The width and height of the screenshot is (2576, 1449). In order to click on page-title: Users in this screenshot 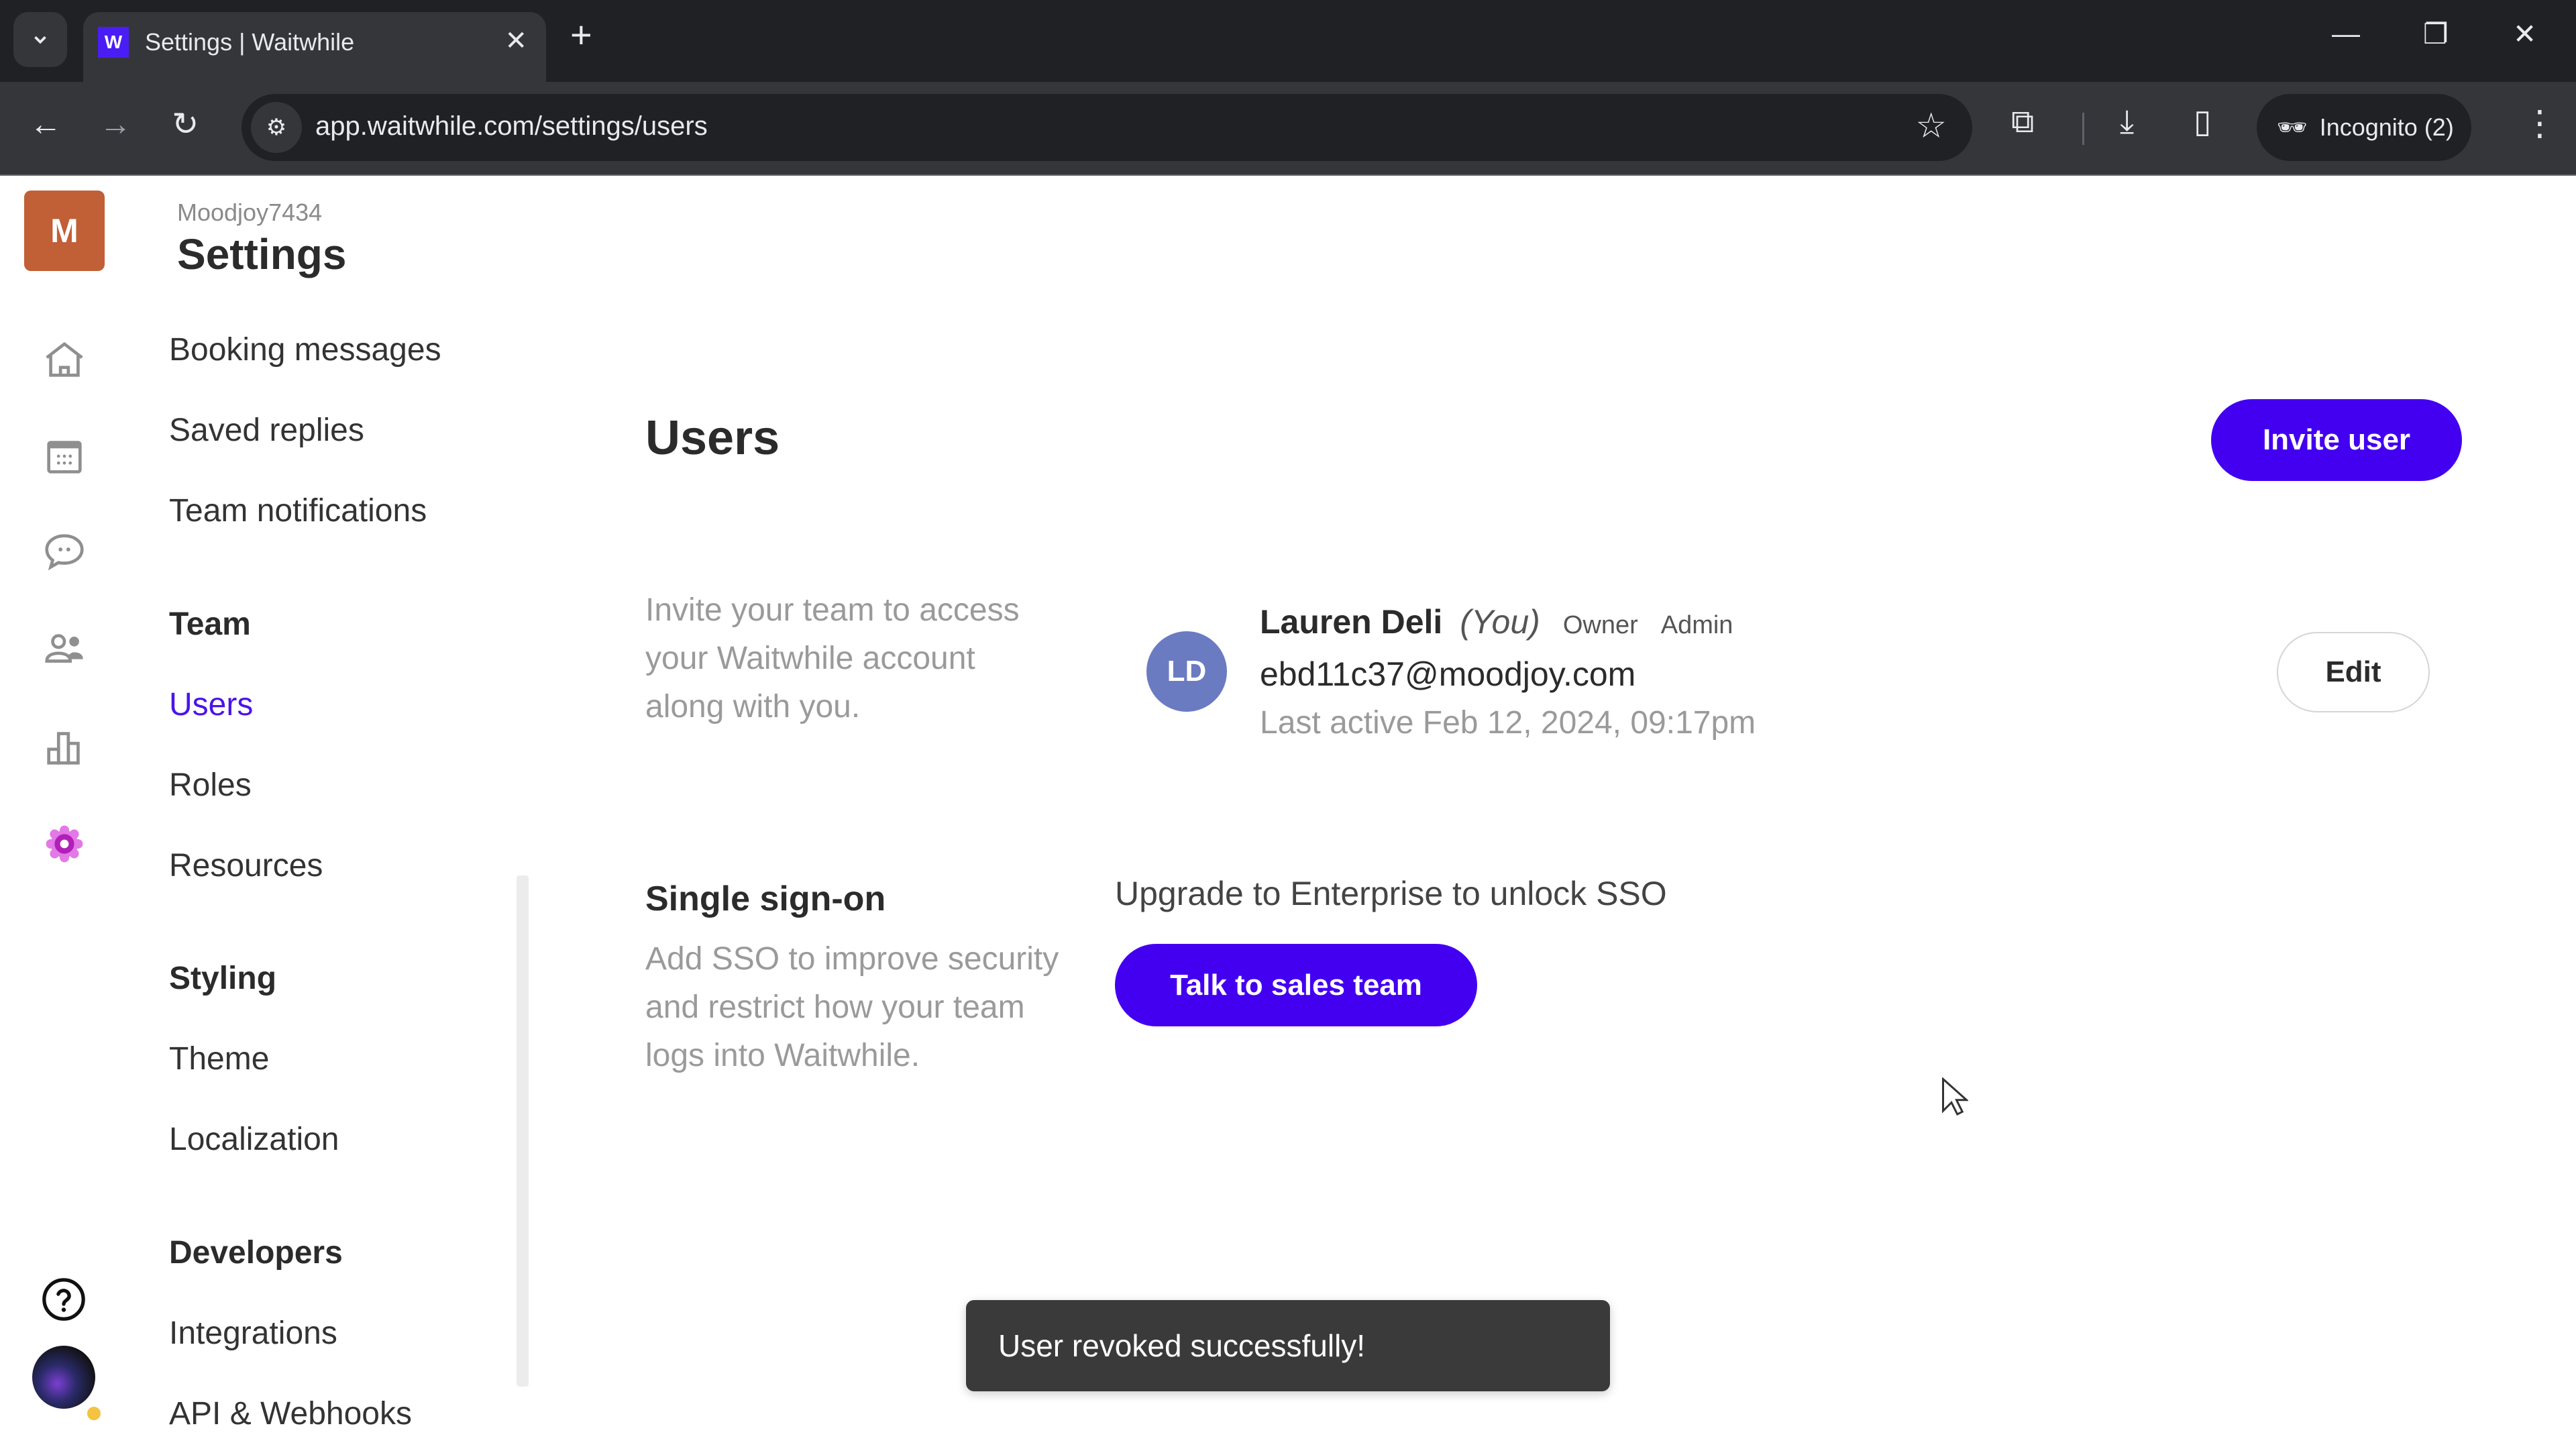, I will do `click(712, 438)`.